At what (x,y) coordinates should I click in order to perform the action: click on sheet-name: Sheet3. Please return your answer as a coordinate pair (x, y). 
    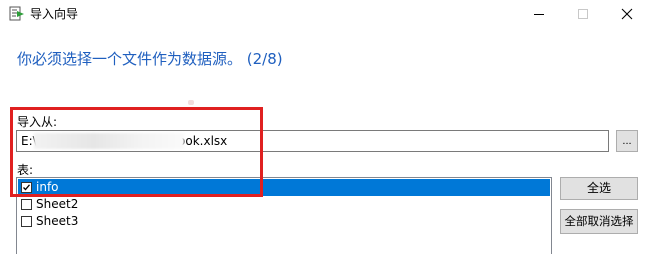
    Looking at the image, I should click on (57, 221).